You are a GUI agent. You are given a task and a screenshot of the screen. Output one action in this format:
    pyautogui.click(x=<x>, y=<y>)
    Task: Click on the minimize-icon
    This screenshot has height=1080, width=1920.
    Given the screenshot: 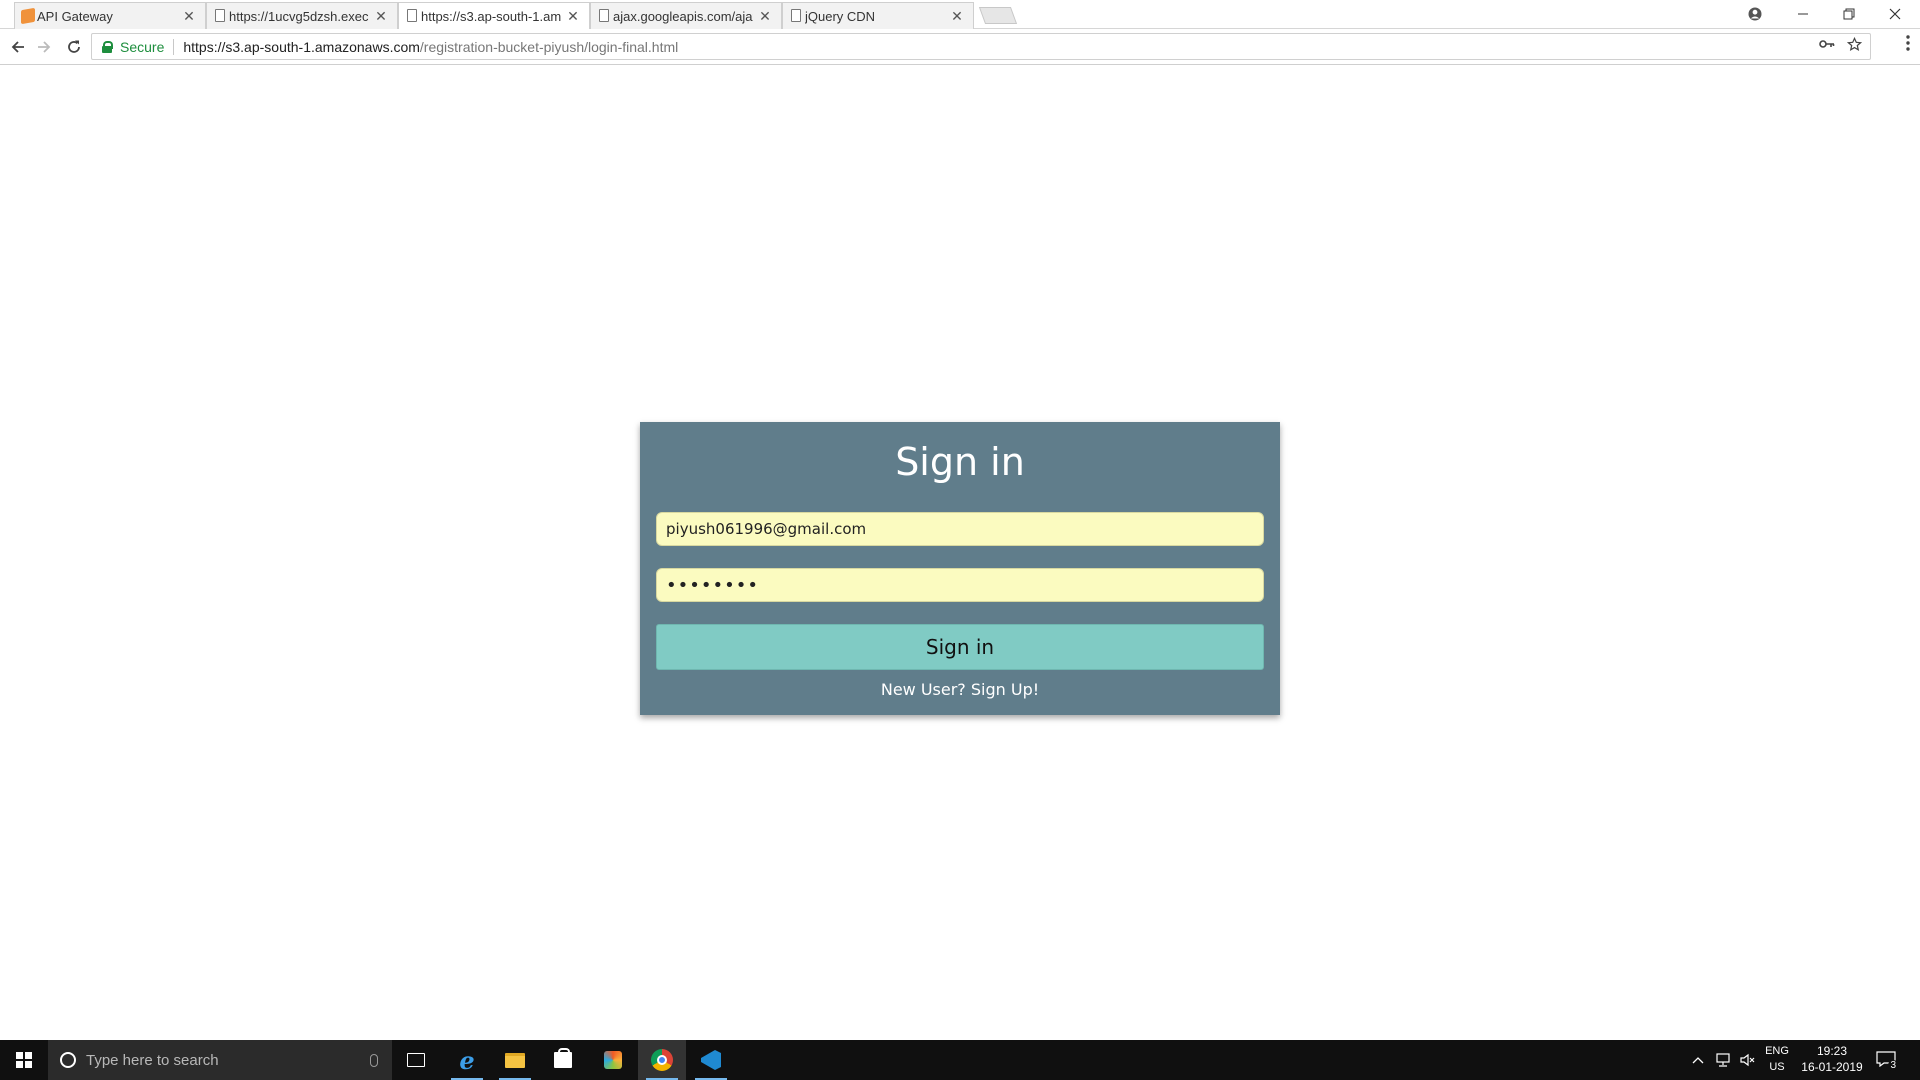 What is the action you would take?
    pyautogui.click(x=1803, y=14)
    